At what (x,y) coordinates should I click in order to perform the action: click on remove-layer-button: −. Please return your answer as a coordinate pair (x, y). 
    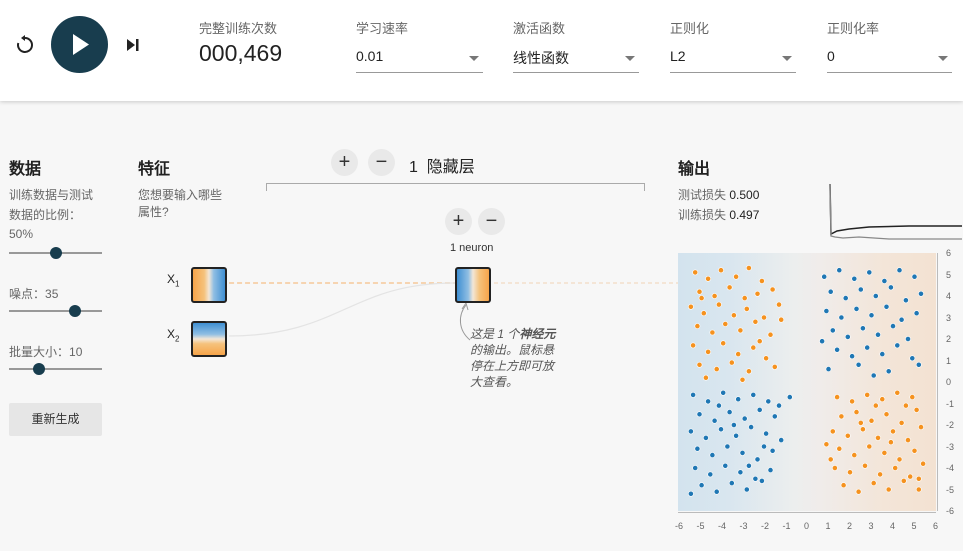
    Looking at the image, I should click on (381, 162).